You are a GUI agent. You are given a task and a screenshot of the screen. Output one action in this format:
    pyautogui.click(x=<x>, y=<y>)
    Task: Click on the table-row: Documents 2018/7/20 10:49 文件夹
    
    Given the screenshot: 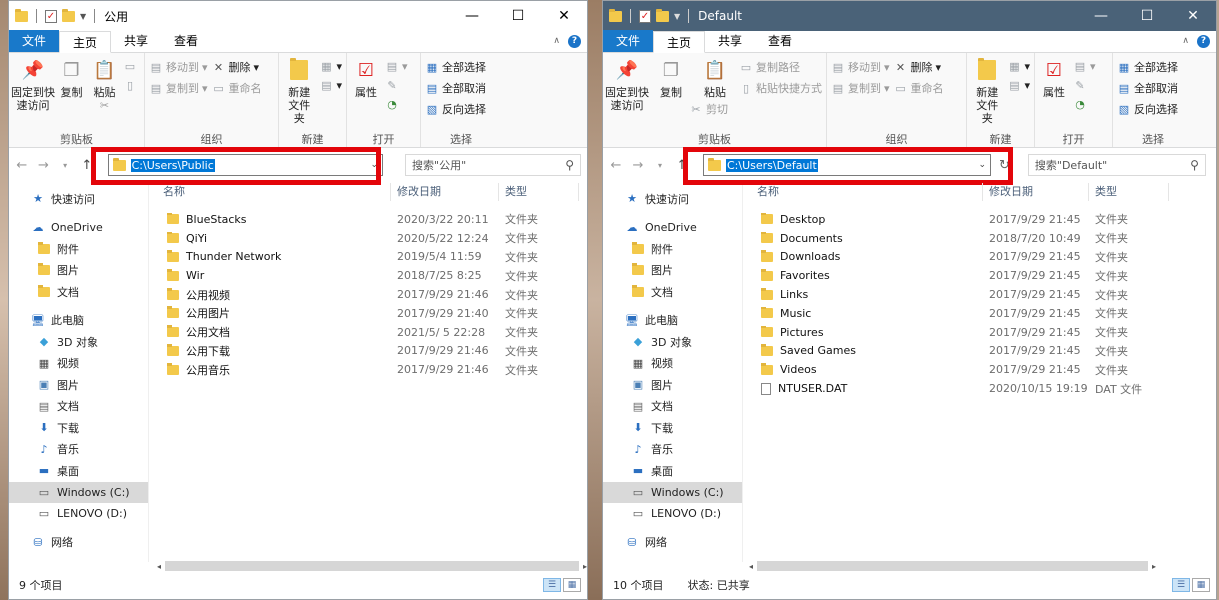 What is the action you would take?
    pyautogui.click(x=983, y=238)
    